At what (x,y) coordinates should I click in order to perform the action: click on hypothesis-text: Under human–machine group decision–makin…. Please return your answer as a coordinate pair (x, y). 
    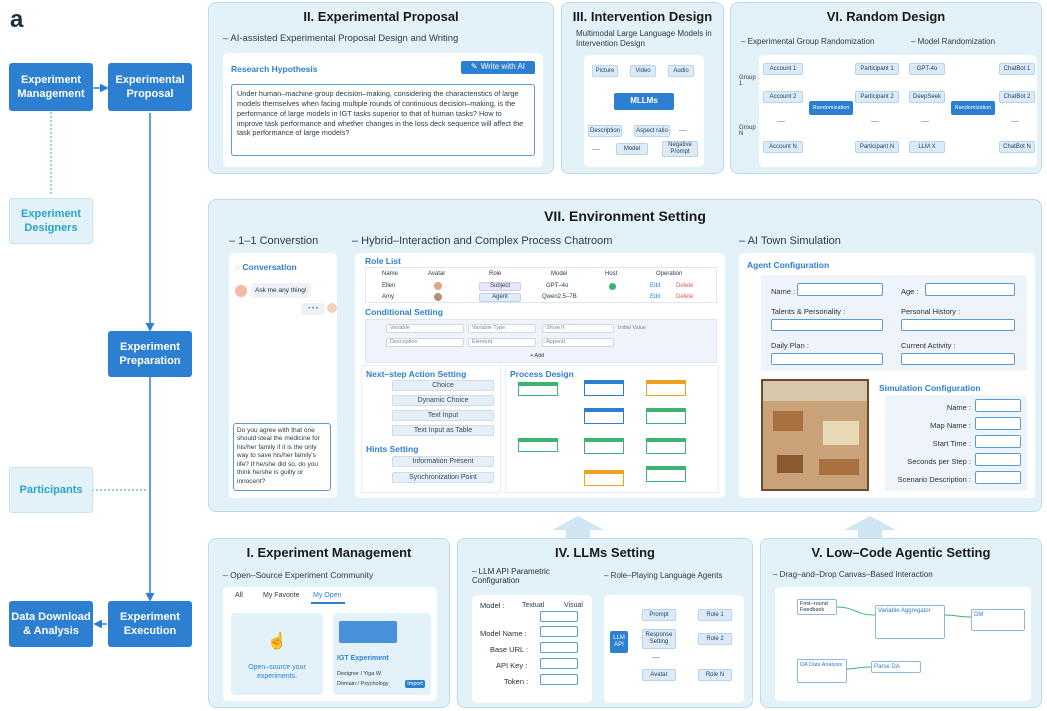
    Looking at the image, I should click on (383, 120).